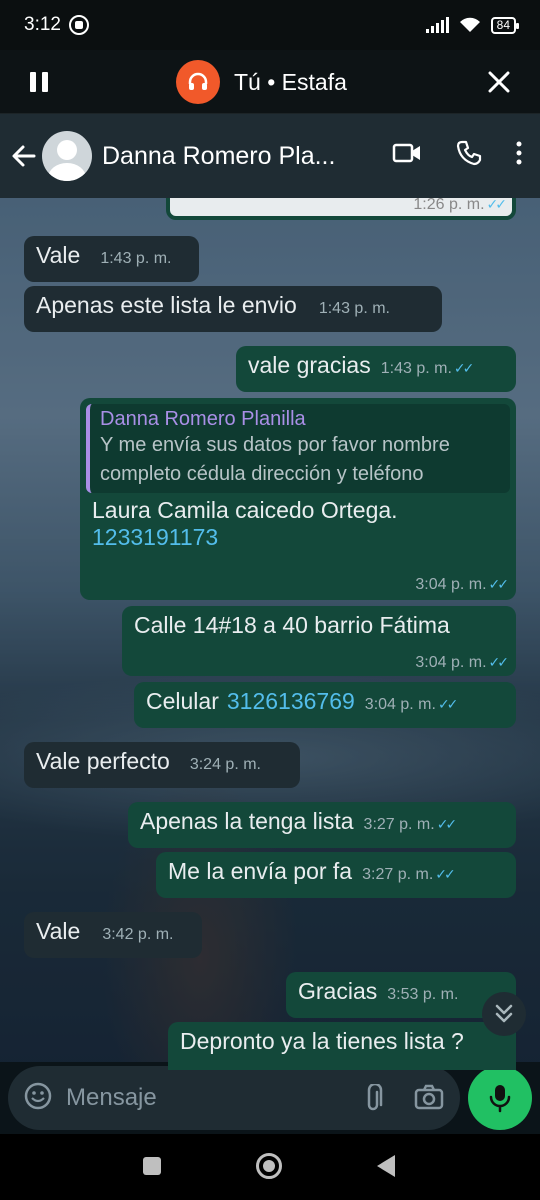  I want to click on message-text: Vale perfecto, so click(103, 761).